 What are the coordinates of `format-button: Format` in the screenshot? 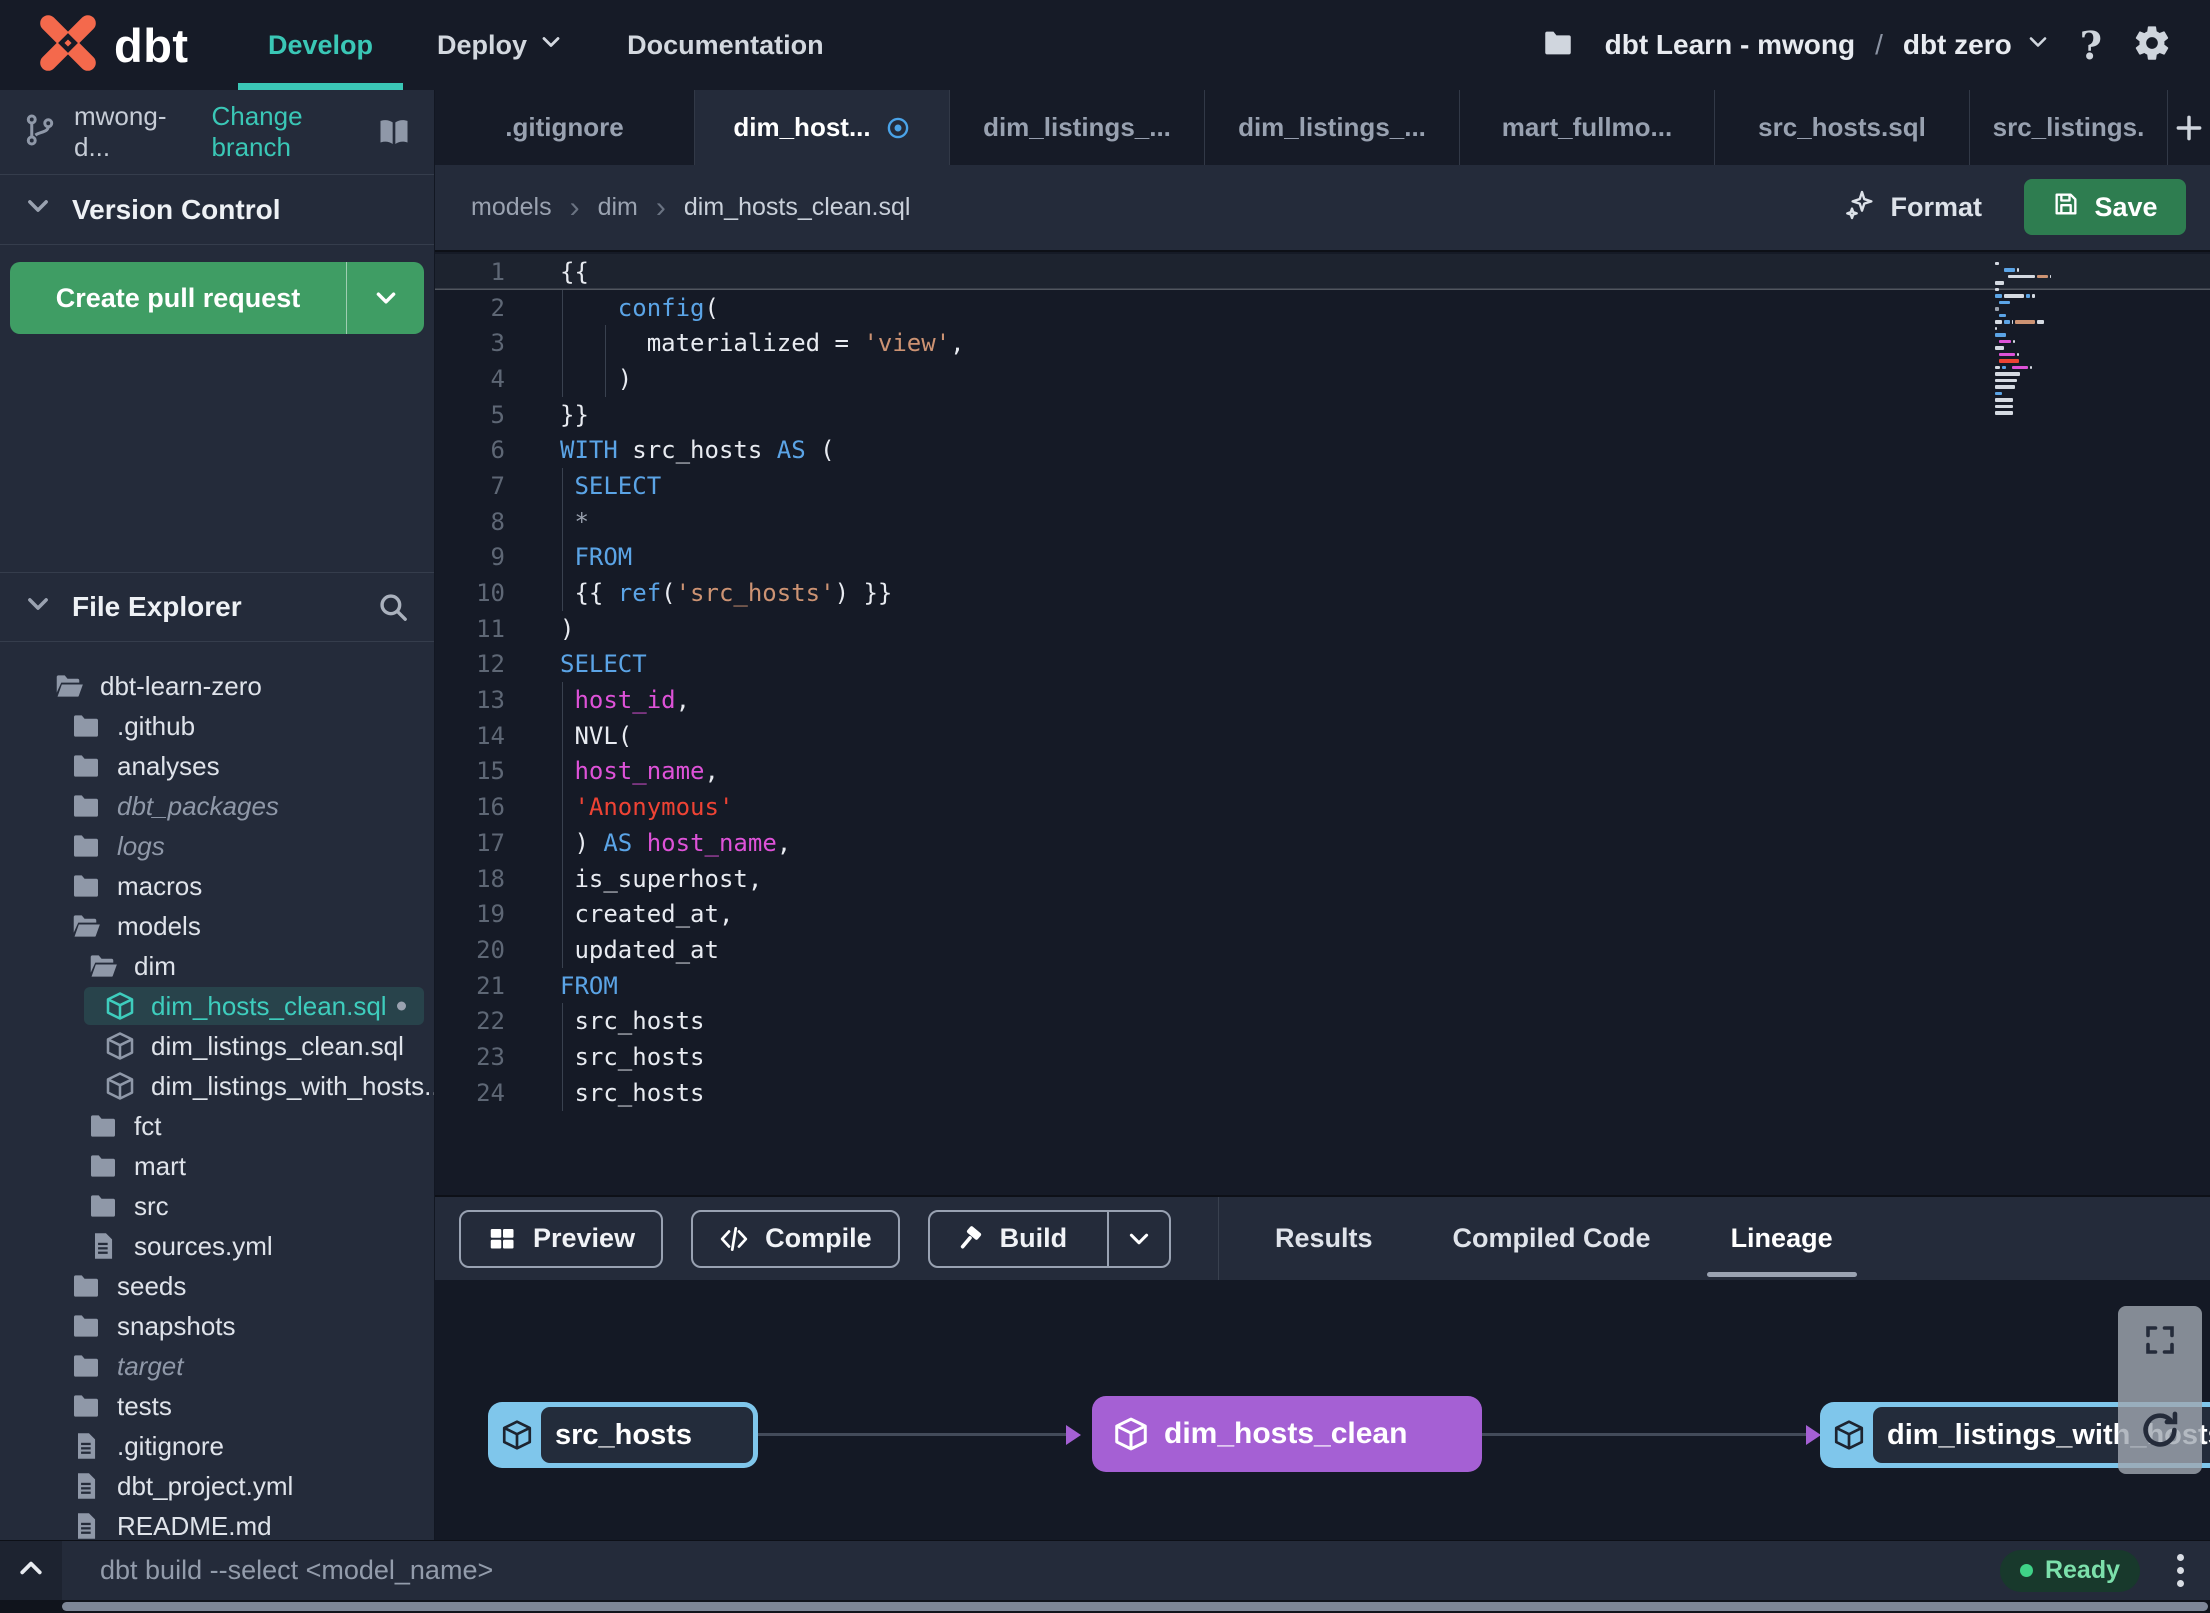 It's located at (1913, 207).